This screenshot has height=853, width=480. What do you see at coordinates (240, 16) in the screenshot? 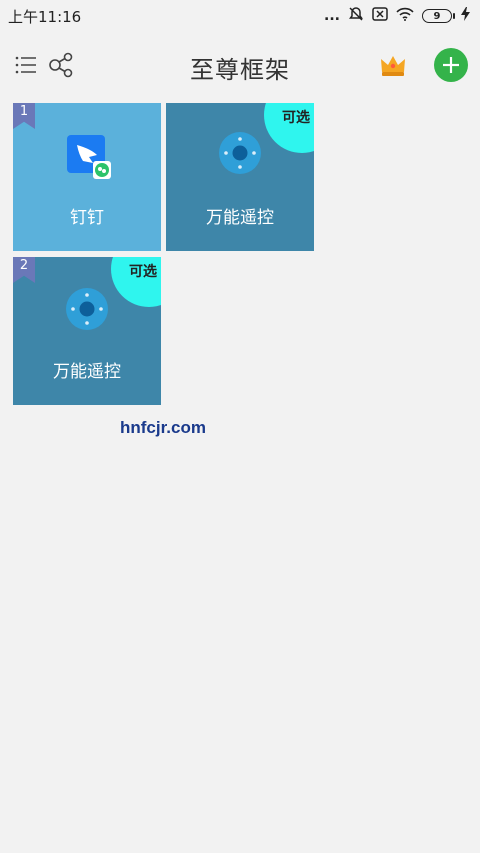
I see `status-bar: 上午11:16 ... 9` at bounding box center [240, 16].